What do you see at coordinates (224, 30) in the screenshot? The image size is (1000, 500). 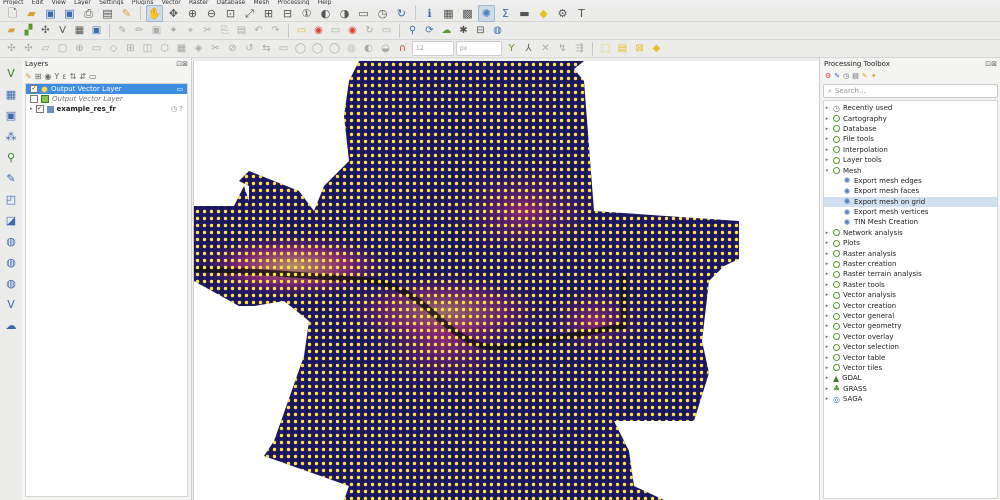 I see `copy-features-icon: ⎘` at bounding box center [224, 30].